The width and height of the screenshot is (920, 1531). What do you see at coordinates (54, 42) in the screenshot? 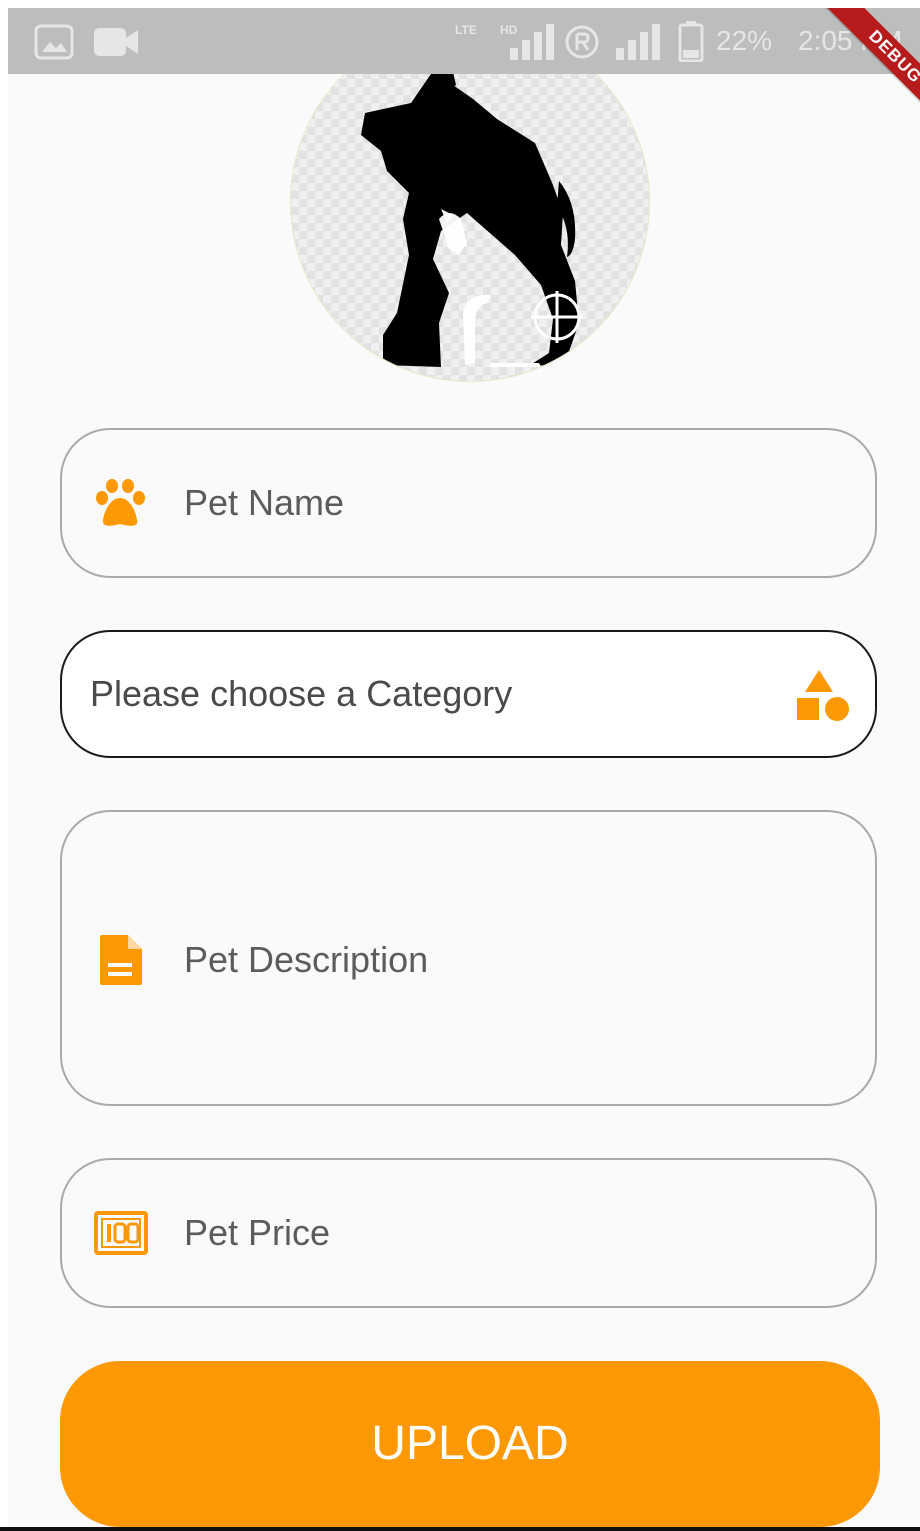
I see `image-notification-icon` at bounding box center [54, 42].